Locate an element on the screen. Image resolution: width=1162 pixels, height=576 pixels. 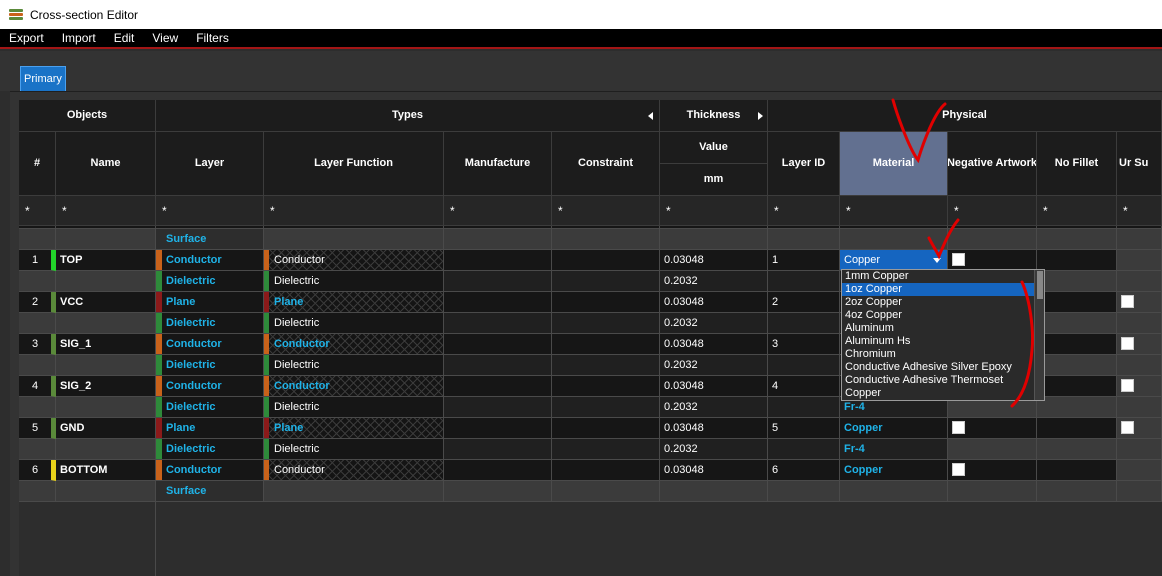
layer-id: 2 is located at coordinates (804, 302).